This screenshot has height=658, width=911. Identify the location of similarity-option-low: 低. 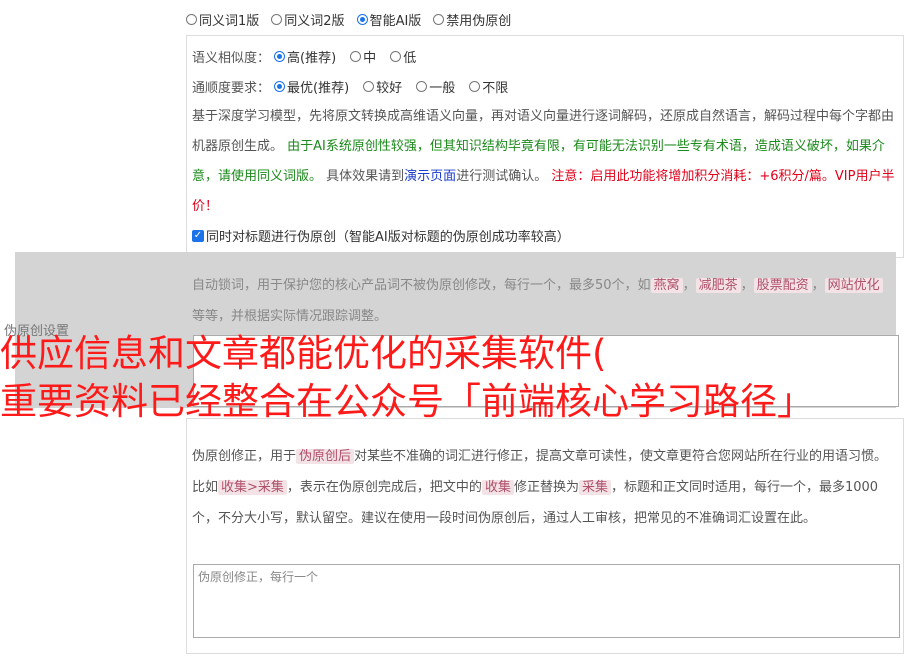
(403, 56).